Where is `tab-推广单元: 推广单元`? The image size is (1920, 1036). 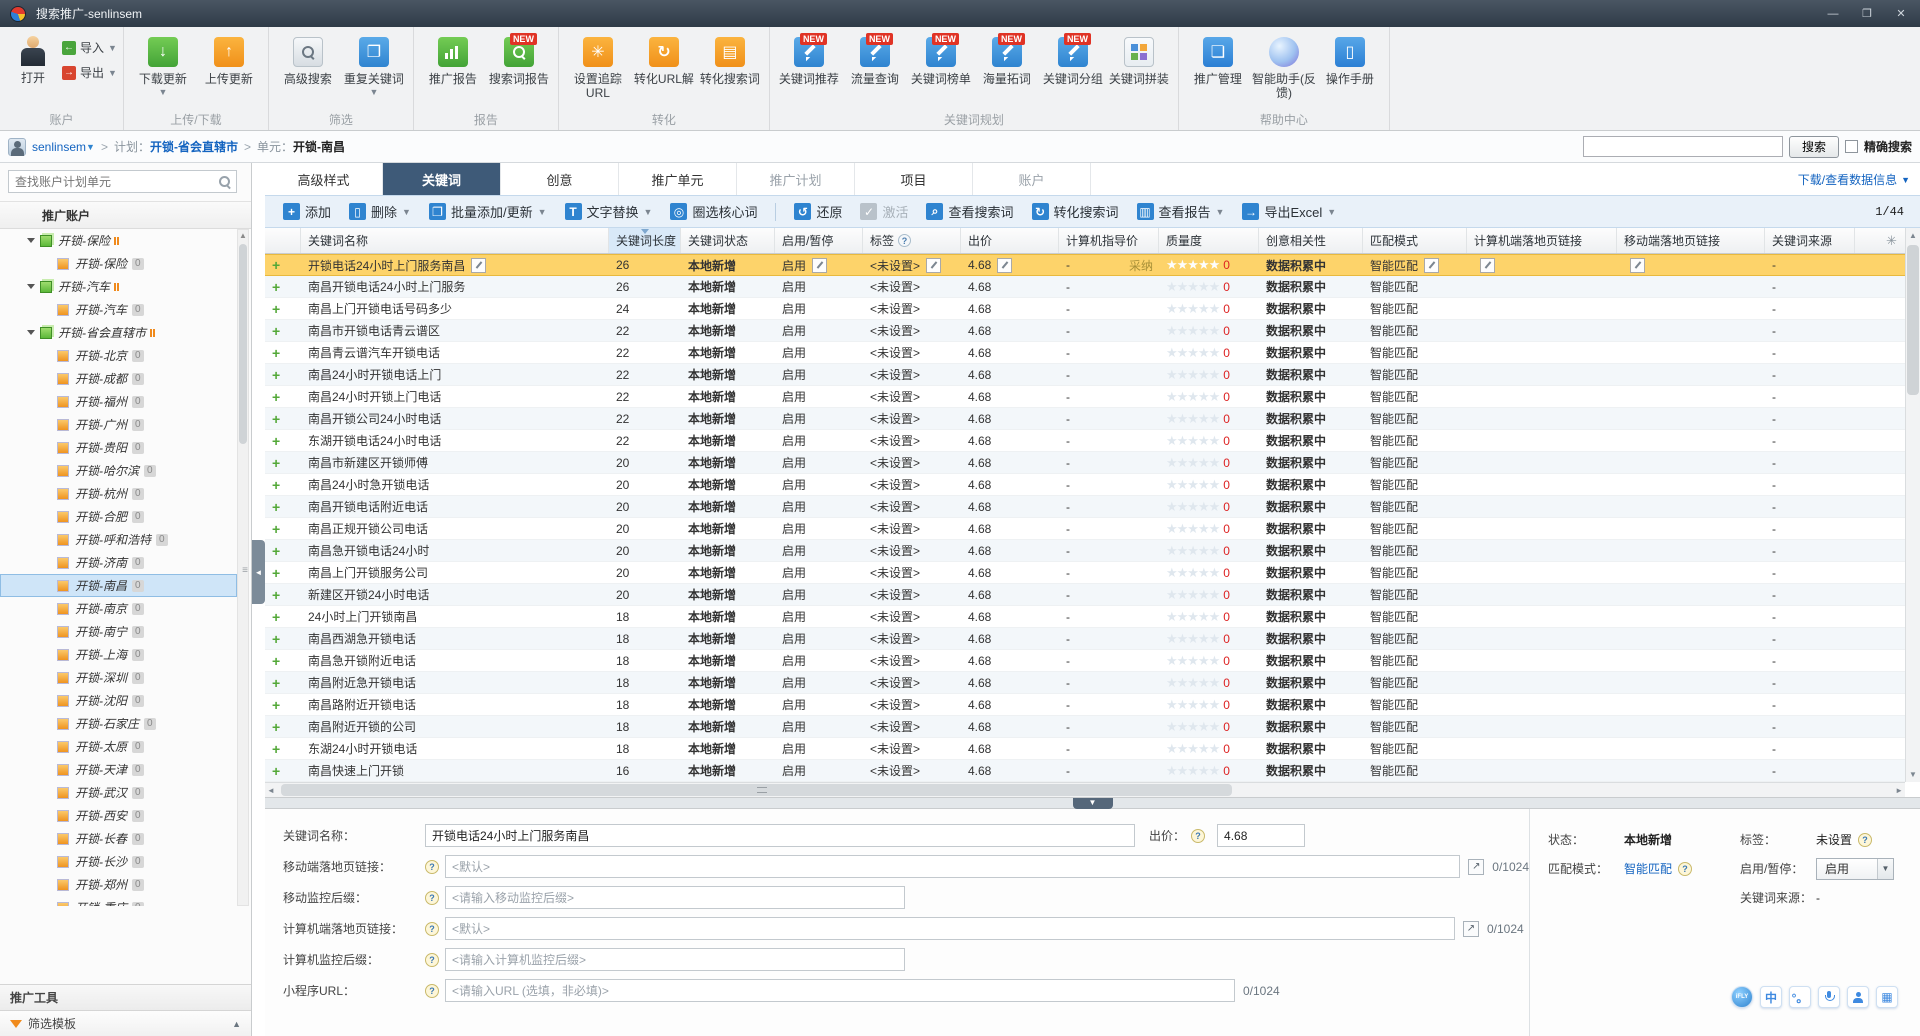
tab-推广单元: 推广单元 is located at coordinates (678, 179).